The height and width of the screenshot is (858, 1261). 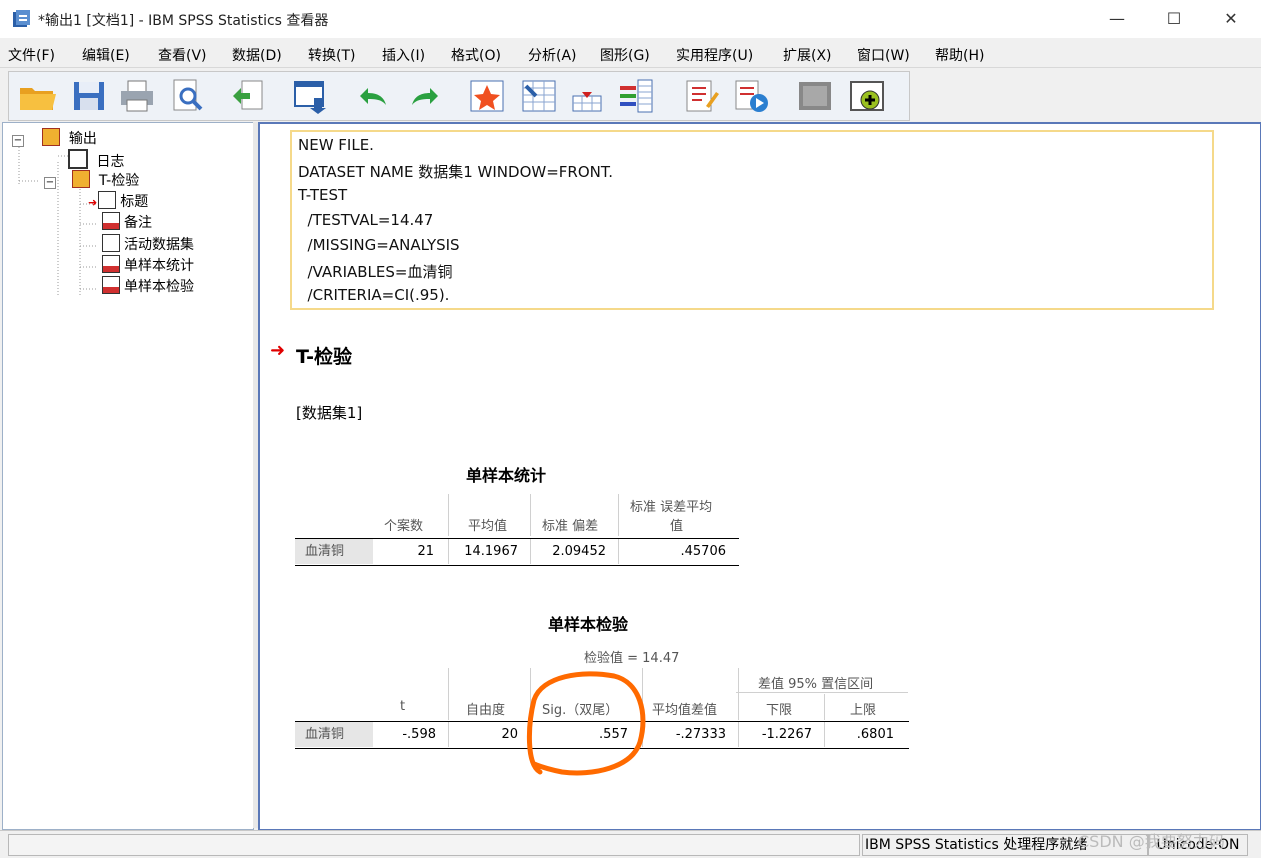 What do you see at coordinates (159, 266) in the screenshot?
I see `tree-item-one-sample-stats-label: 单样本统计` at bounding box center [159, 266].